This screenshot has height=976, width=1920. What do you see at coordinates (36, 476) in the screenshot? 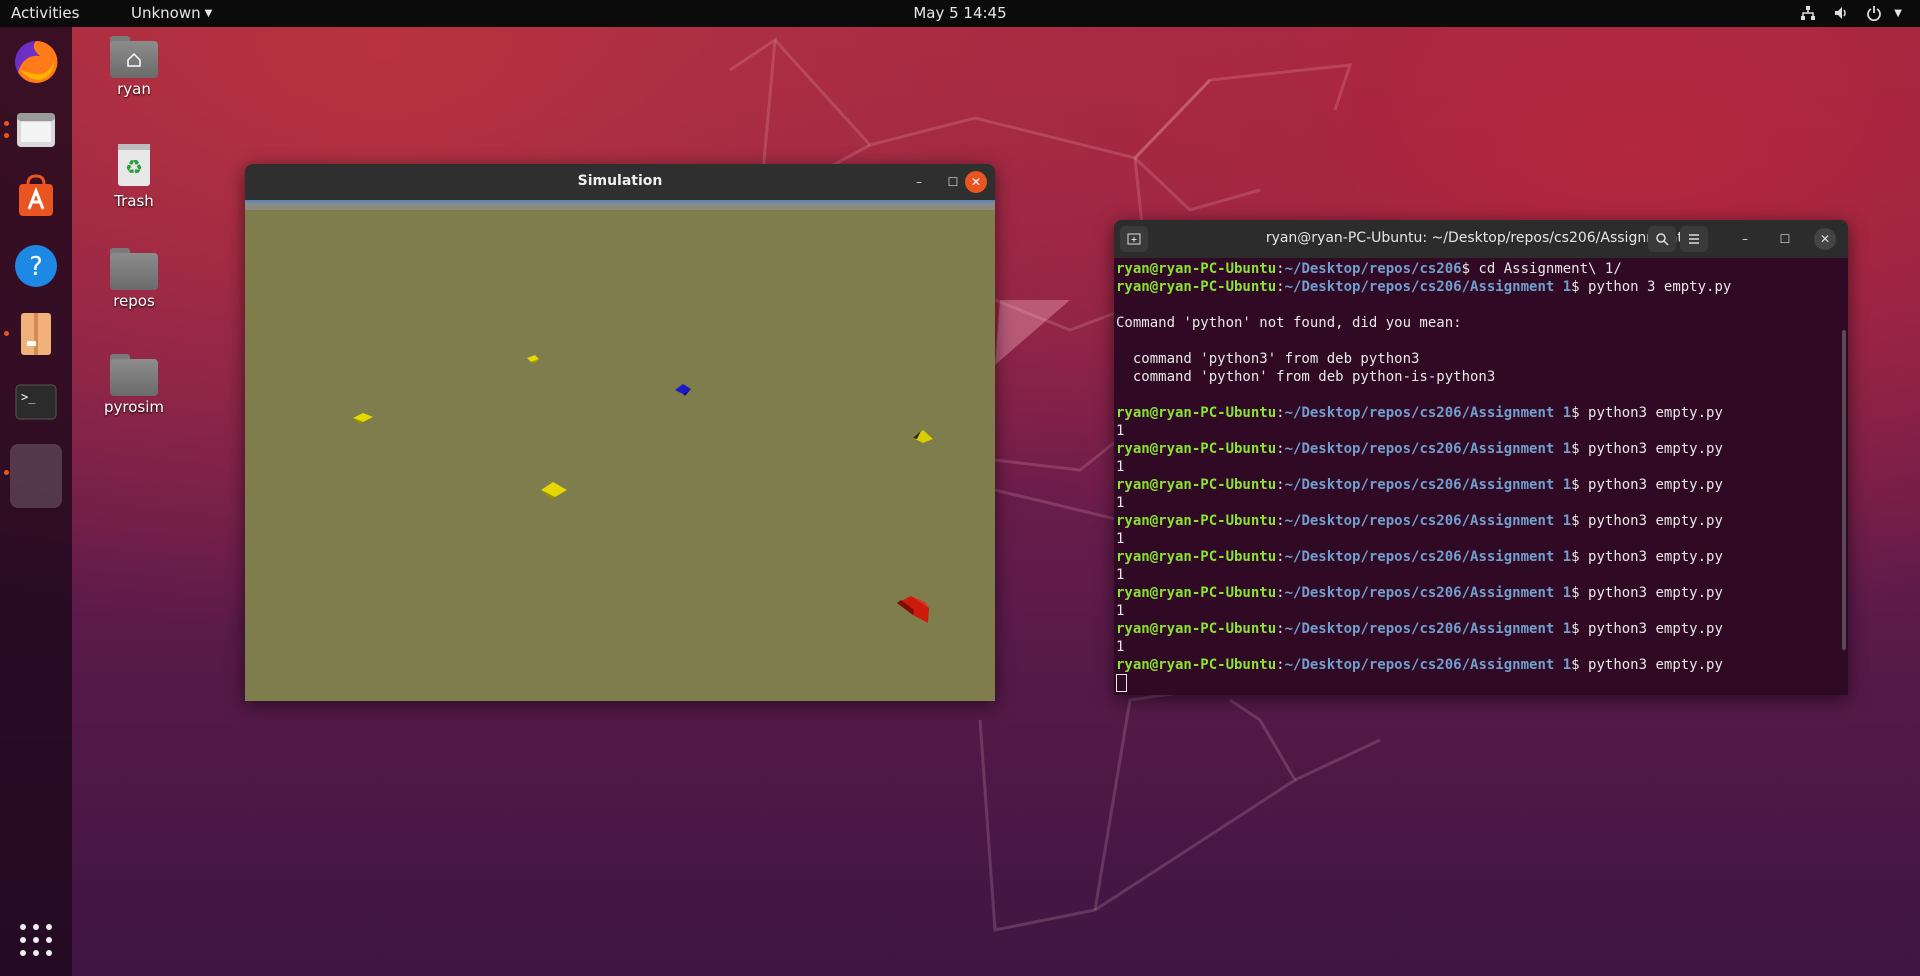
I see `active-window-icon` at bounding box center [36, 476].